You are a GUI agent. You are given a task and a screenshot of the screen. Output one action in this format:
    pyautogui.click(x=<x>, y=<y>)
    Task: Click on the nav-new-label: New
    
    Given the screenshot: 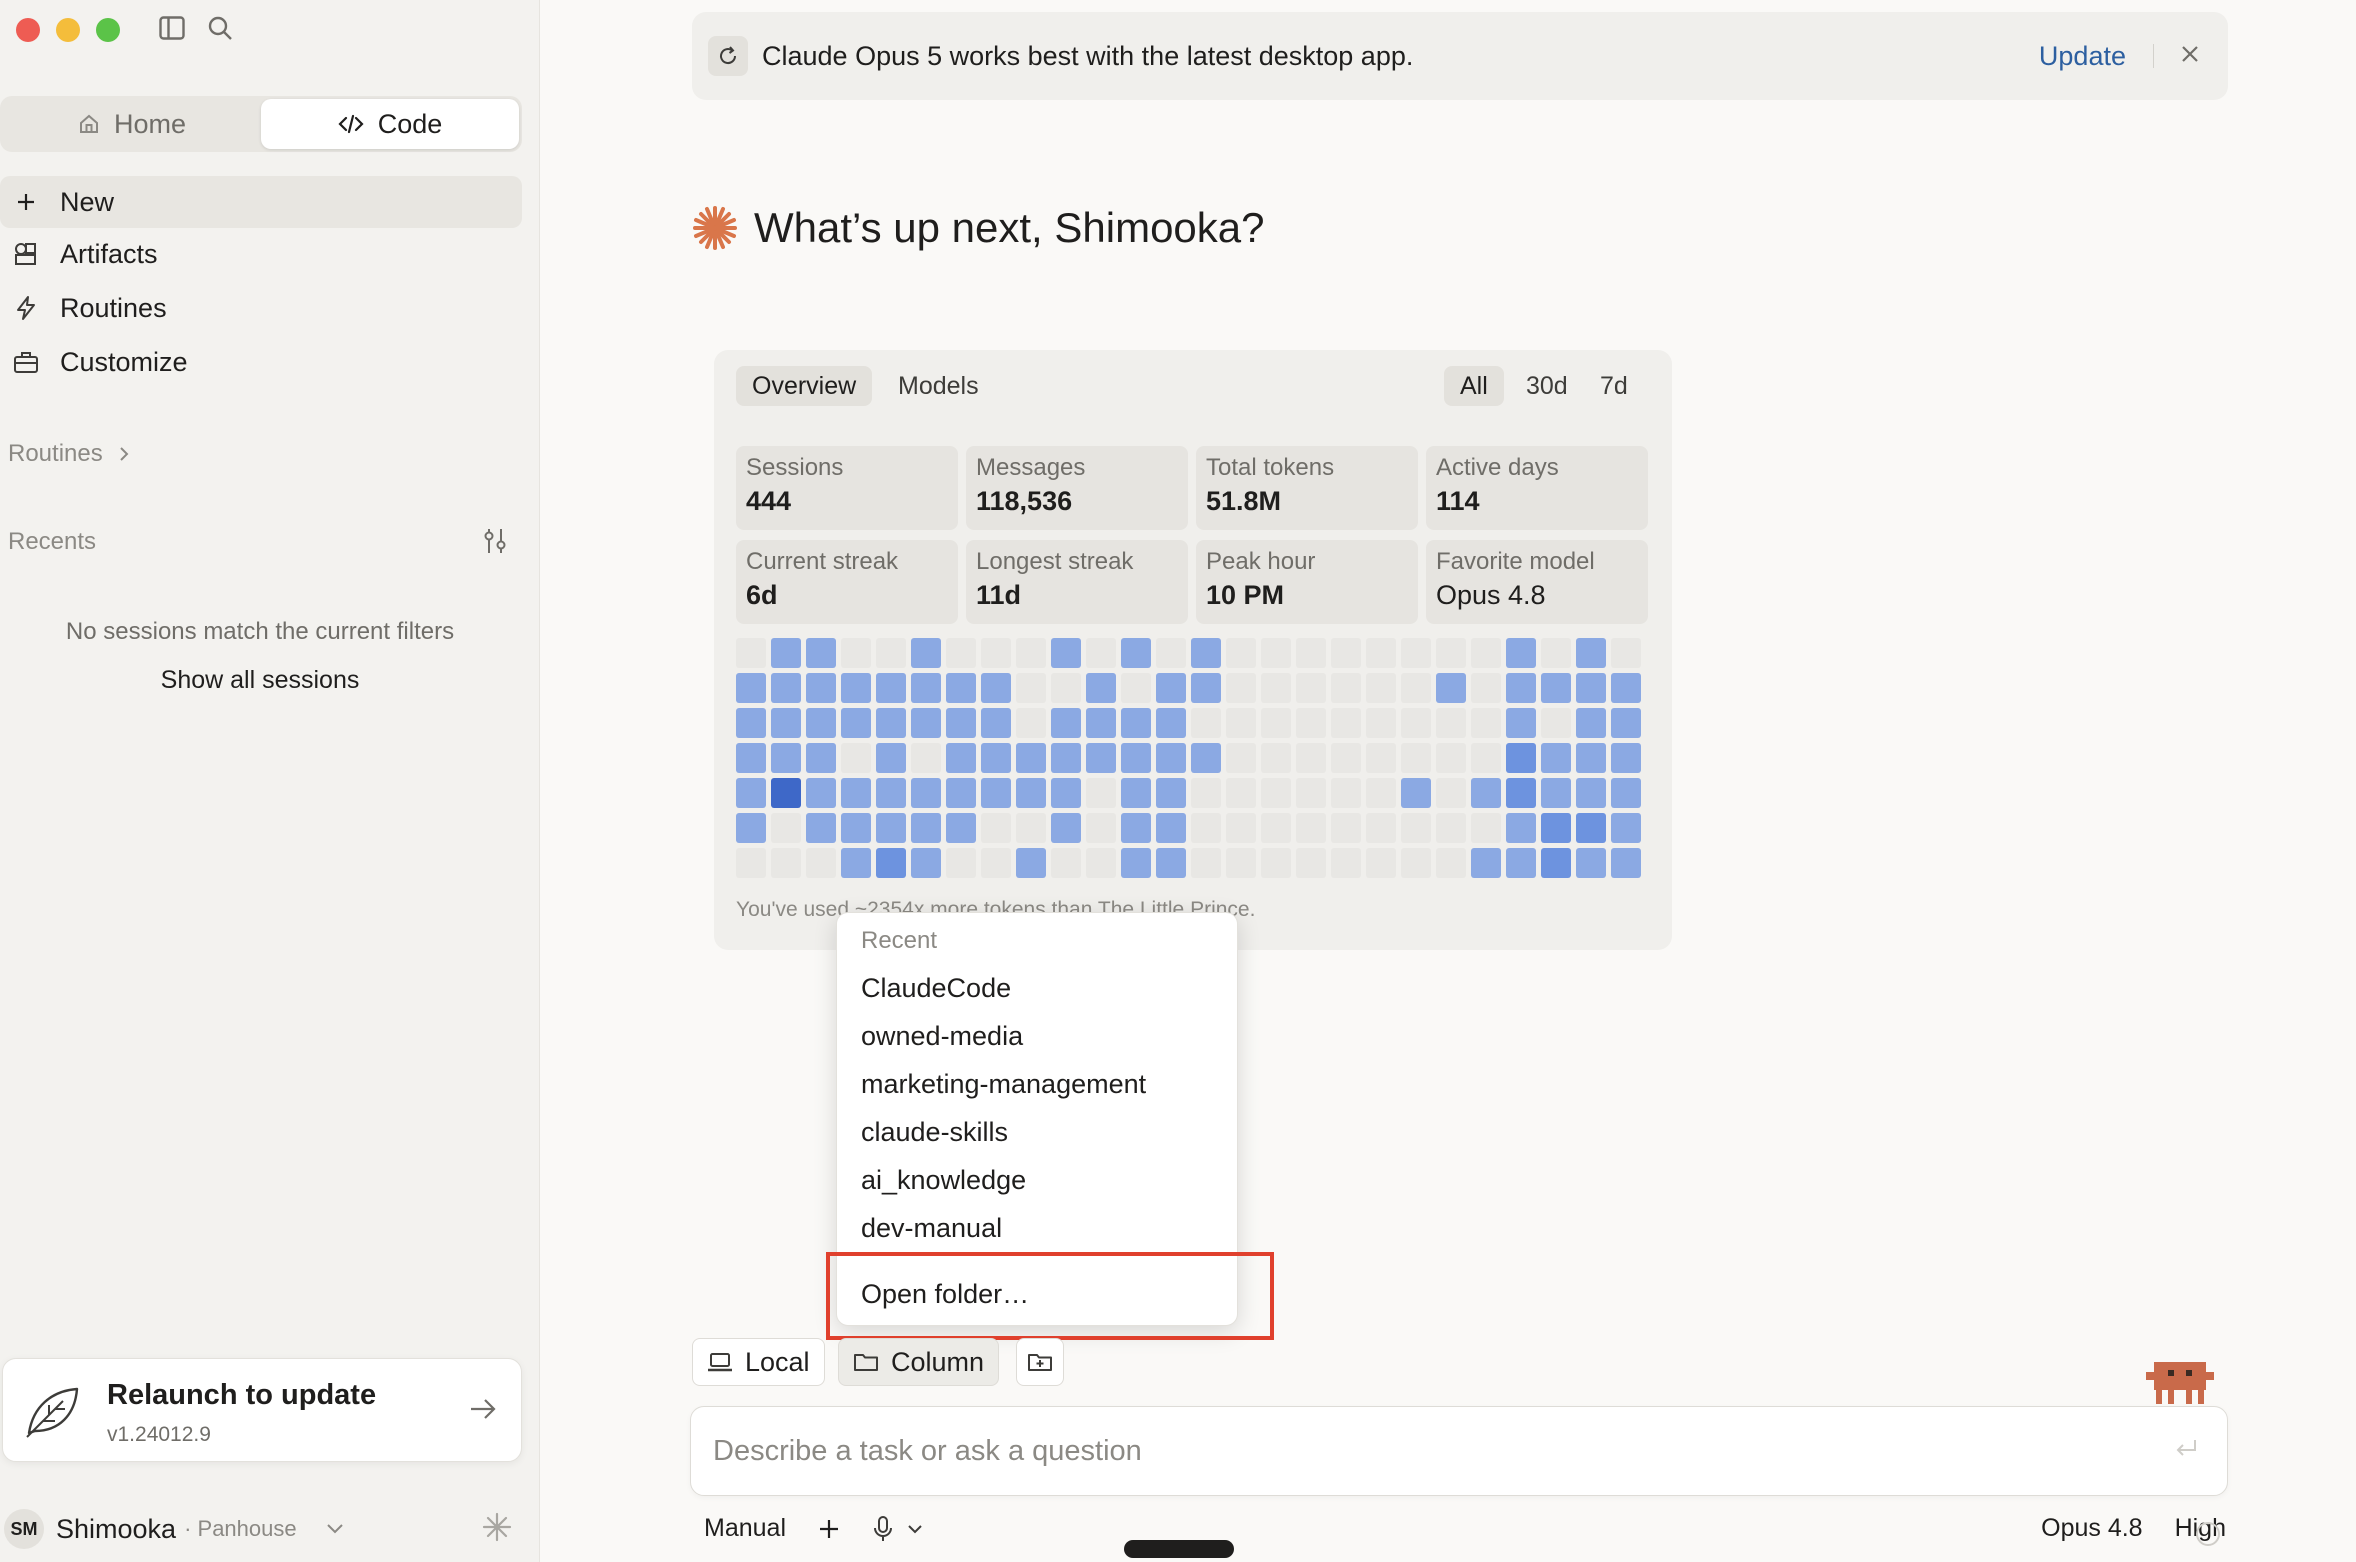 What is the action you would take?
    pyautogui.click(x=87, y=201)
    